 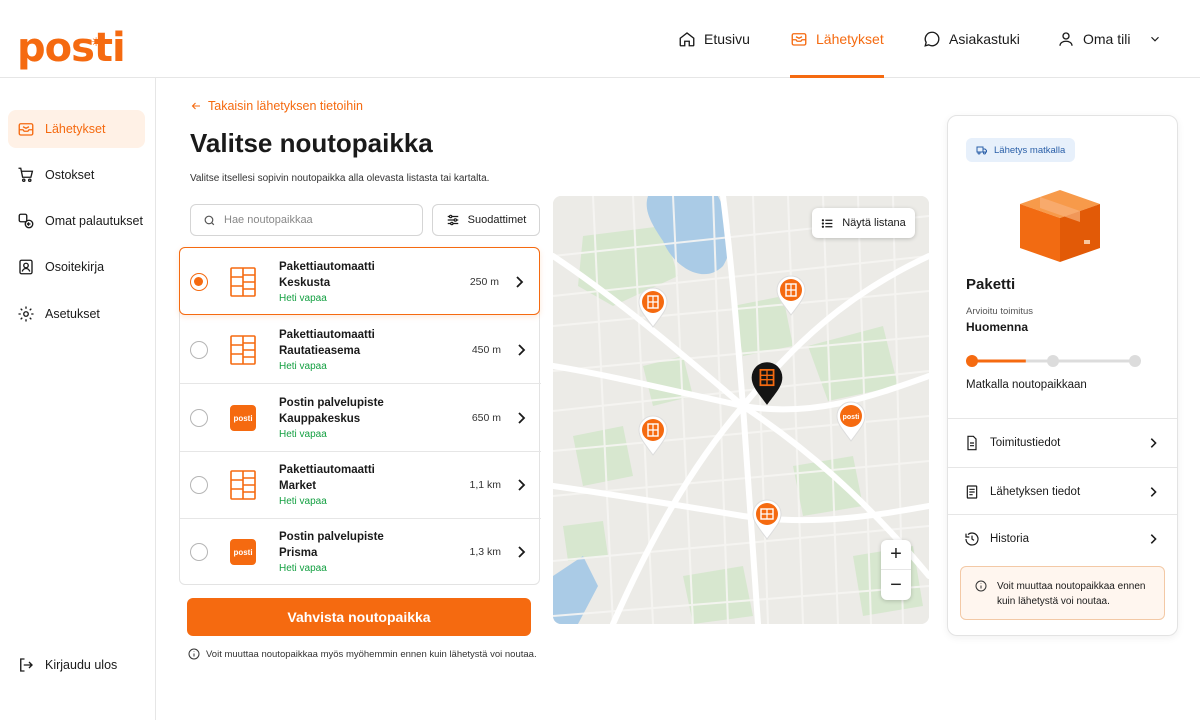 I want to click on list-document-icon, so click(x=972, y=491).